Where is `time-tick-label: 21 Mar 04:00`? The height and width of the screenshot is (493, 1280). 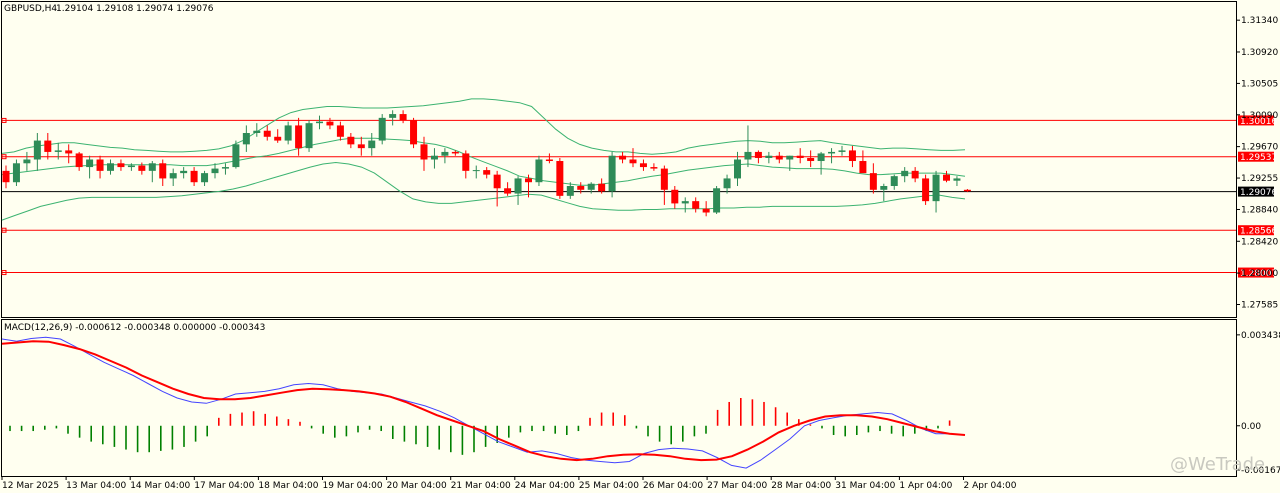 time-tick-label: 21 Mar 04:00 is located at coordinates (481, 486).